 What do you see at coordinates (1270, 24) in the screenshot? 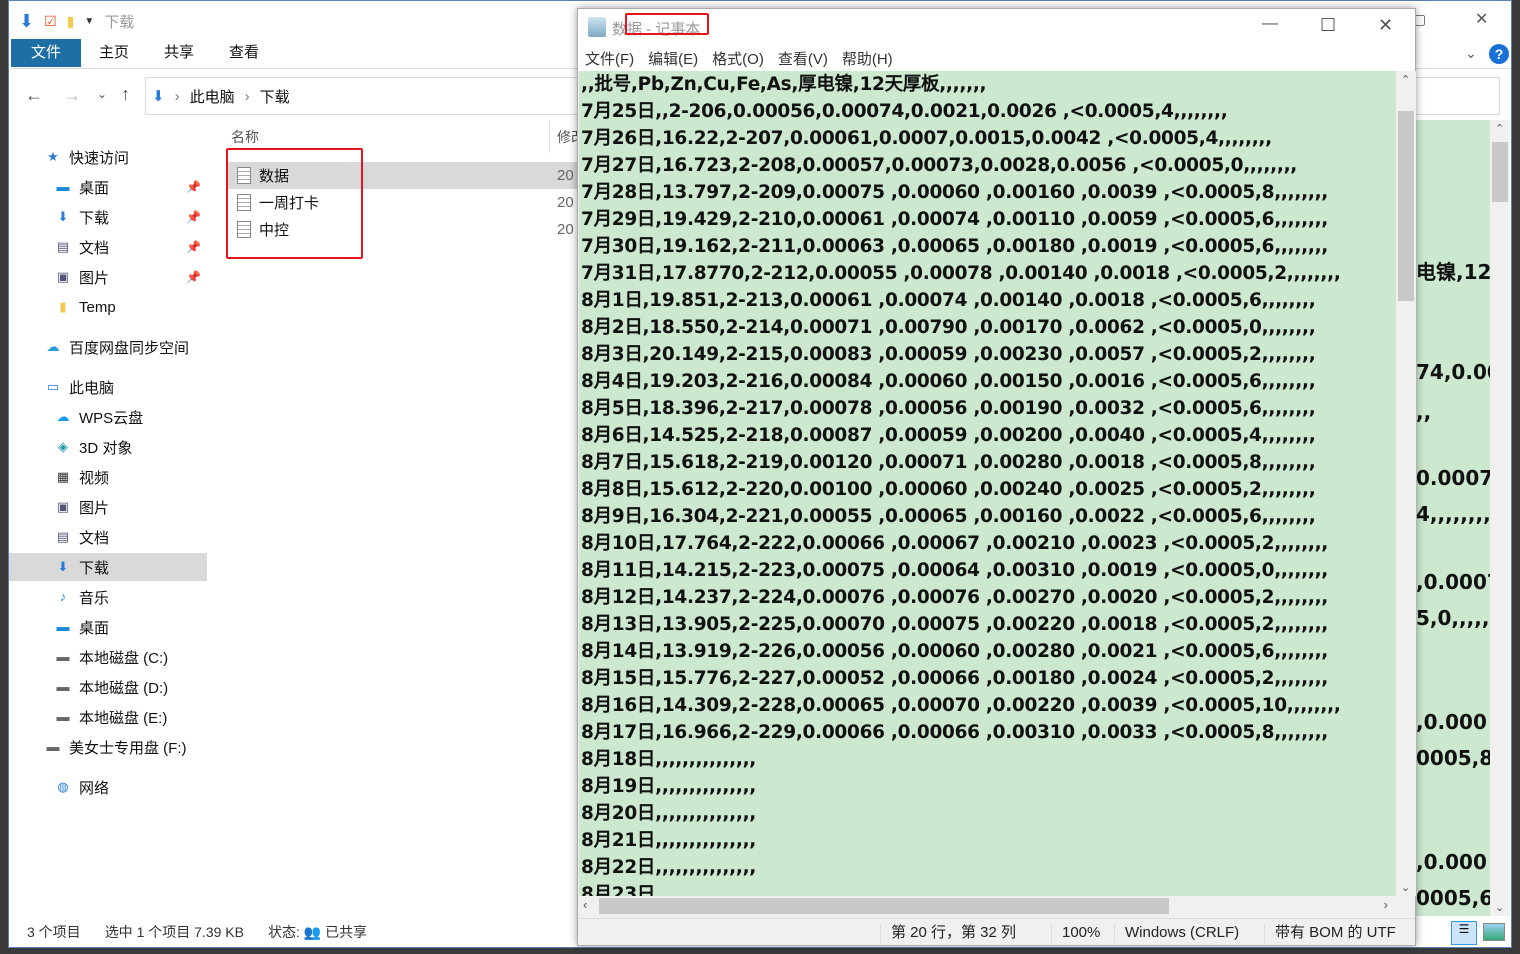
I see `minimize-button: —` at bounding box center [1270, 24].